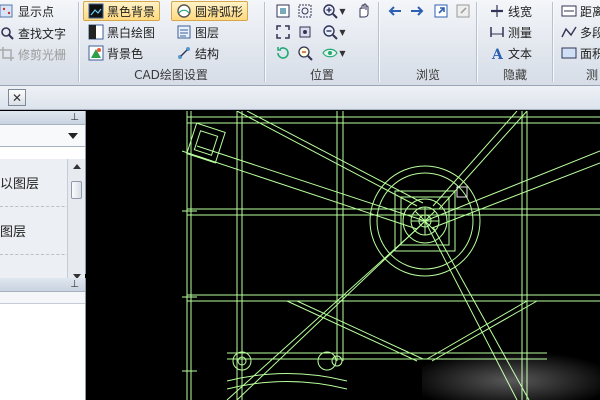 This screenshot has height=400, width=600. I want to click on layers-panel: ⊥ 以图层 图层, so click(43, 198).